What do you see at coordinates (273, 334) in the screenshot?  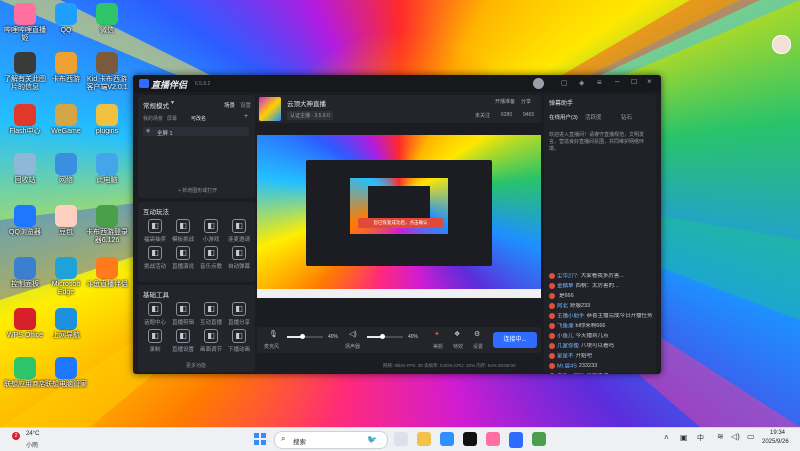 I see `microphone-icon: 🎙` at bounding box center [273, 334].